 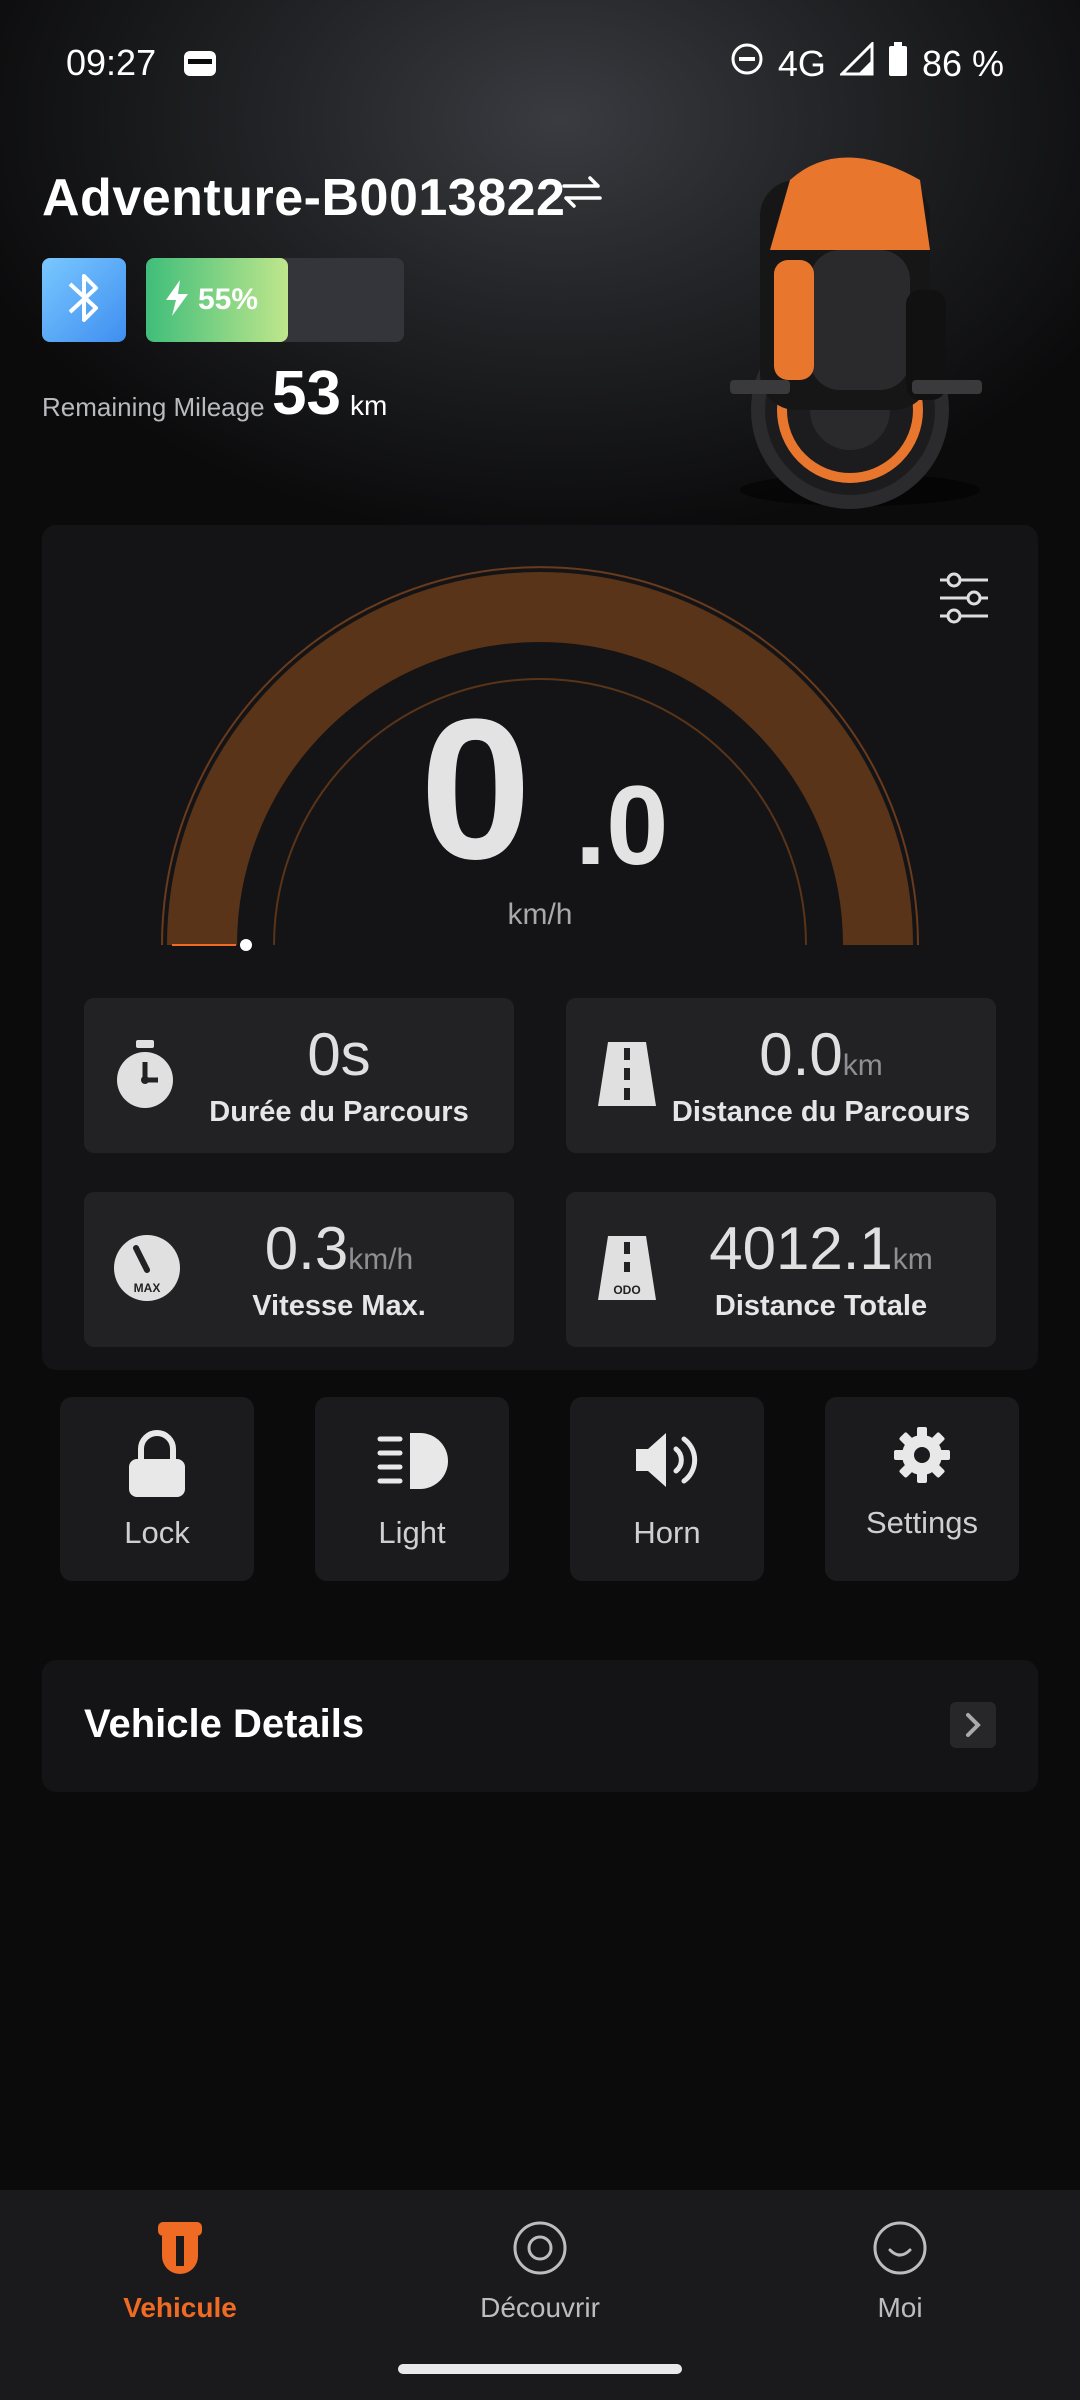 What do you see at coordinates (900, 2307) in the screenshot?
I see `nav-label: Moi` at bounding box center [900, 2307].